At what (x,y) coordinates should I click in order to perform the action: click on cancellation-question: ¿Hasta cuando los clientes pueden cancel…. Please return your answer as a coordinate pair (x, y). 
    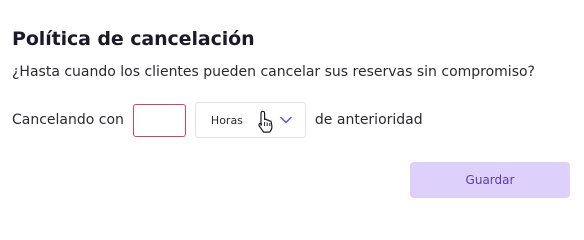
    Looking at the image, I should click on (273, 72).